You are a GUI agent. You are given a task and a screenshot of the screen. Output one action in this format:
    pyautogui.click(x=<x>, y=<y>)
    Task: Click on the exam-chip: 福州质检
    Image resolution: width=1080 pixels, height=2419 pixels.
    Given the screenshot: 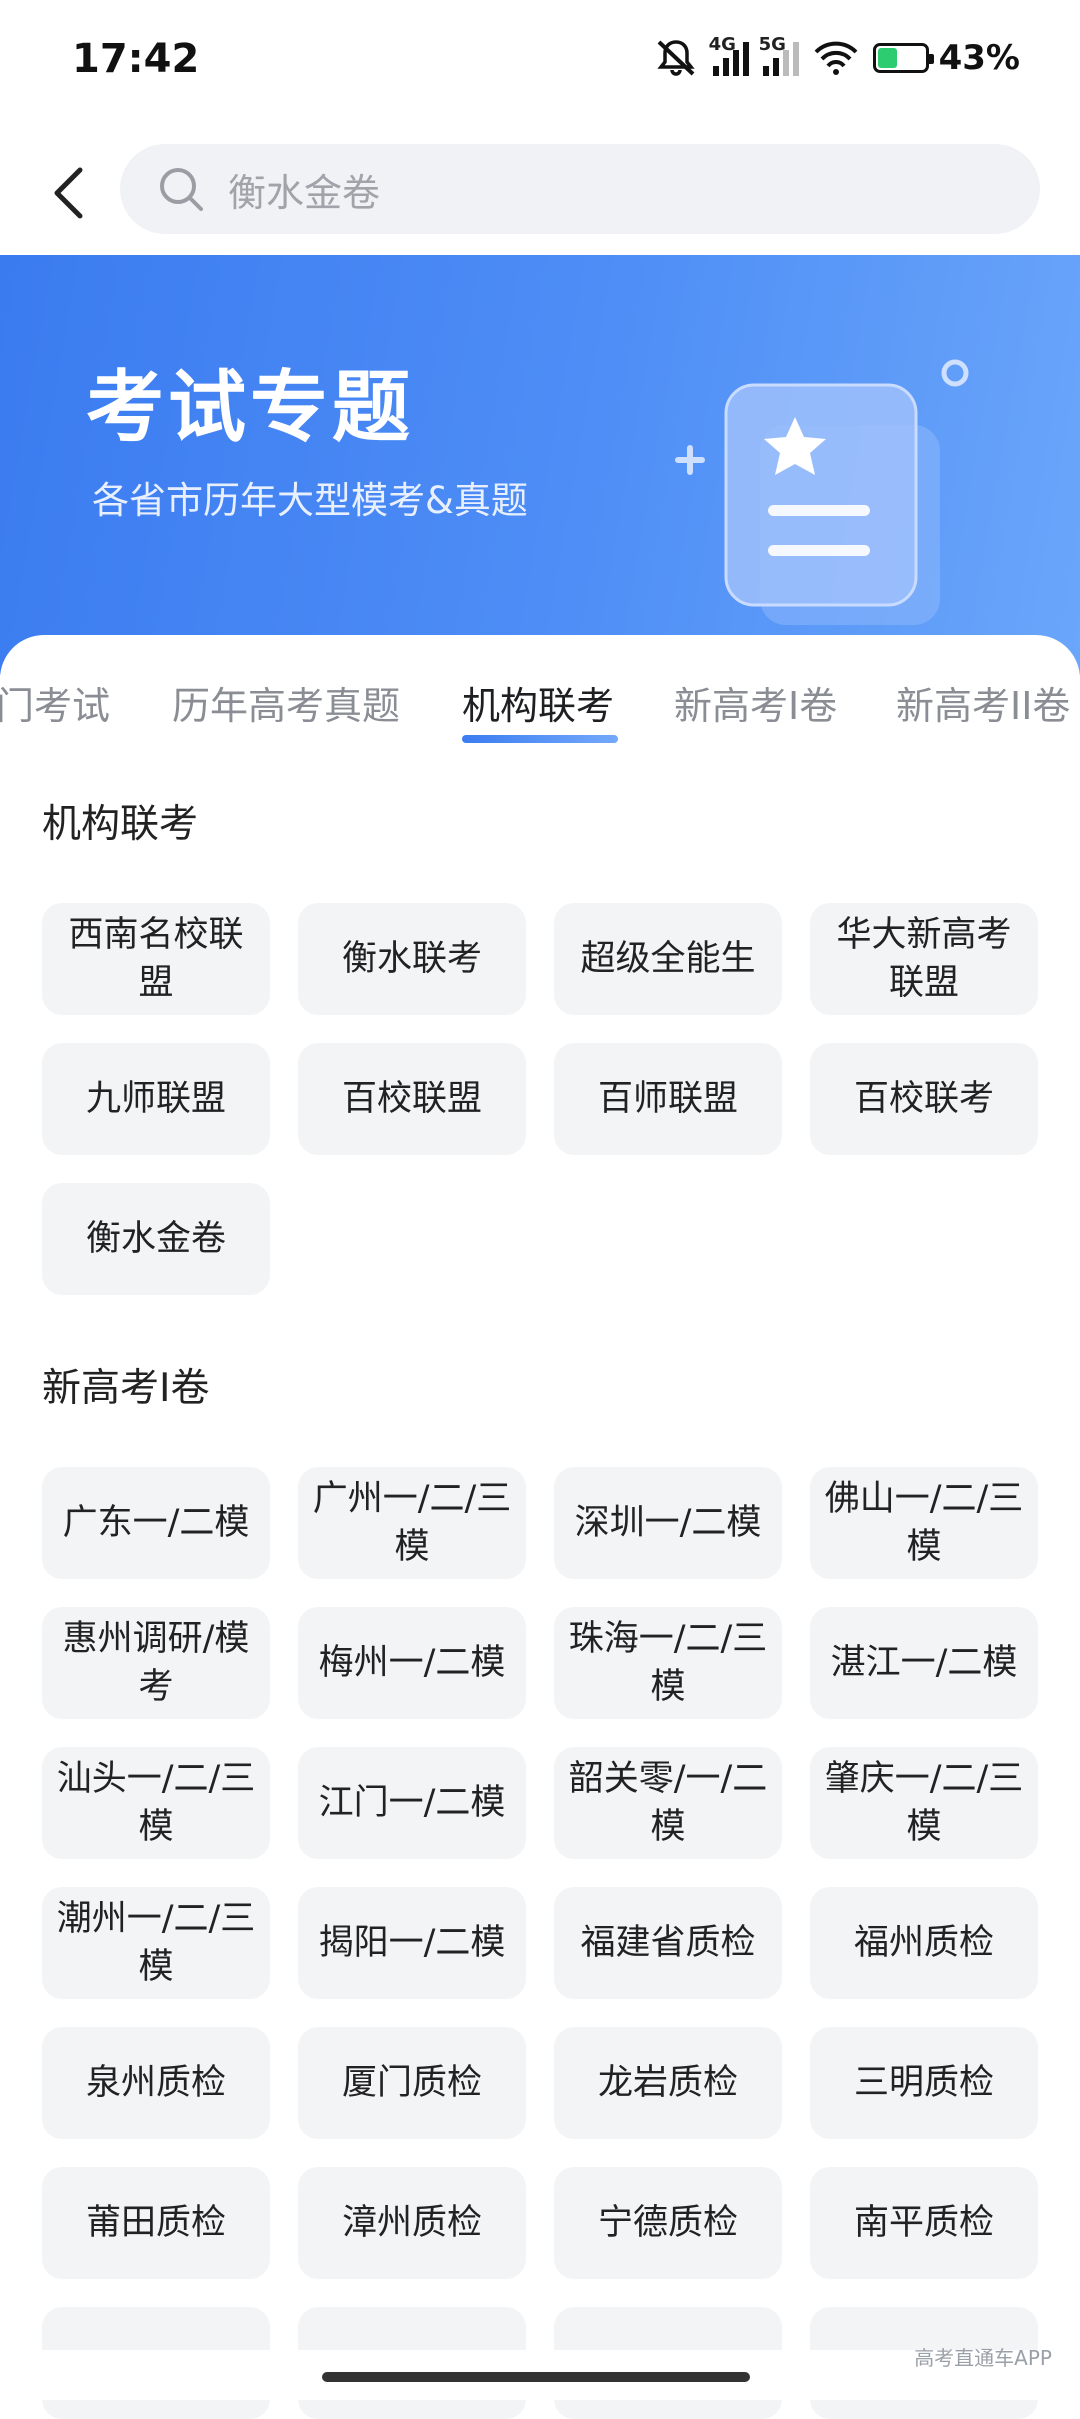 What is the action you would take?
    pyautogui.click(x=924, y=1943)
    